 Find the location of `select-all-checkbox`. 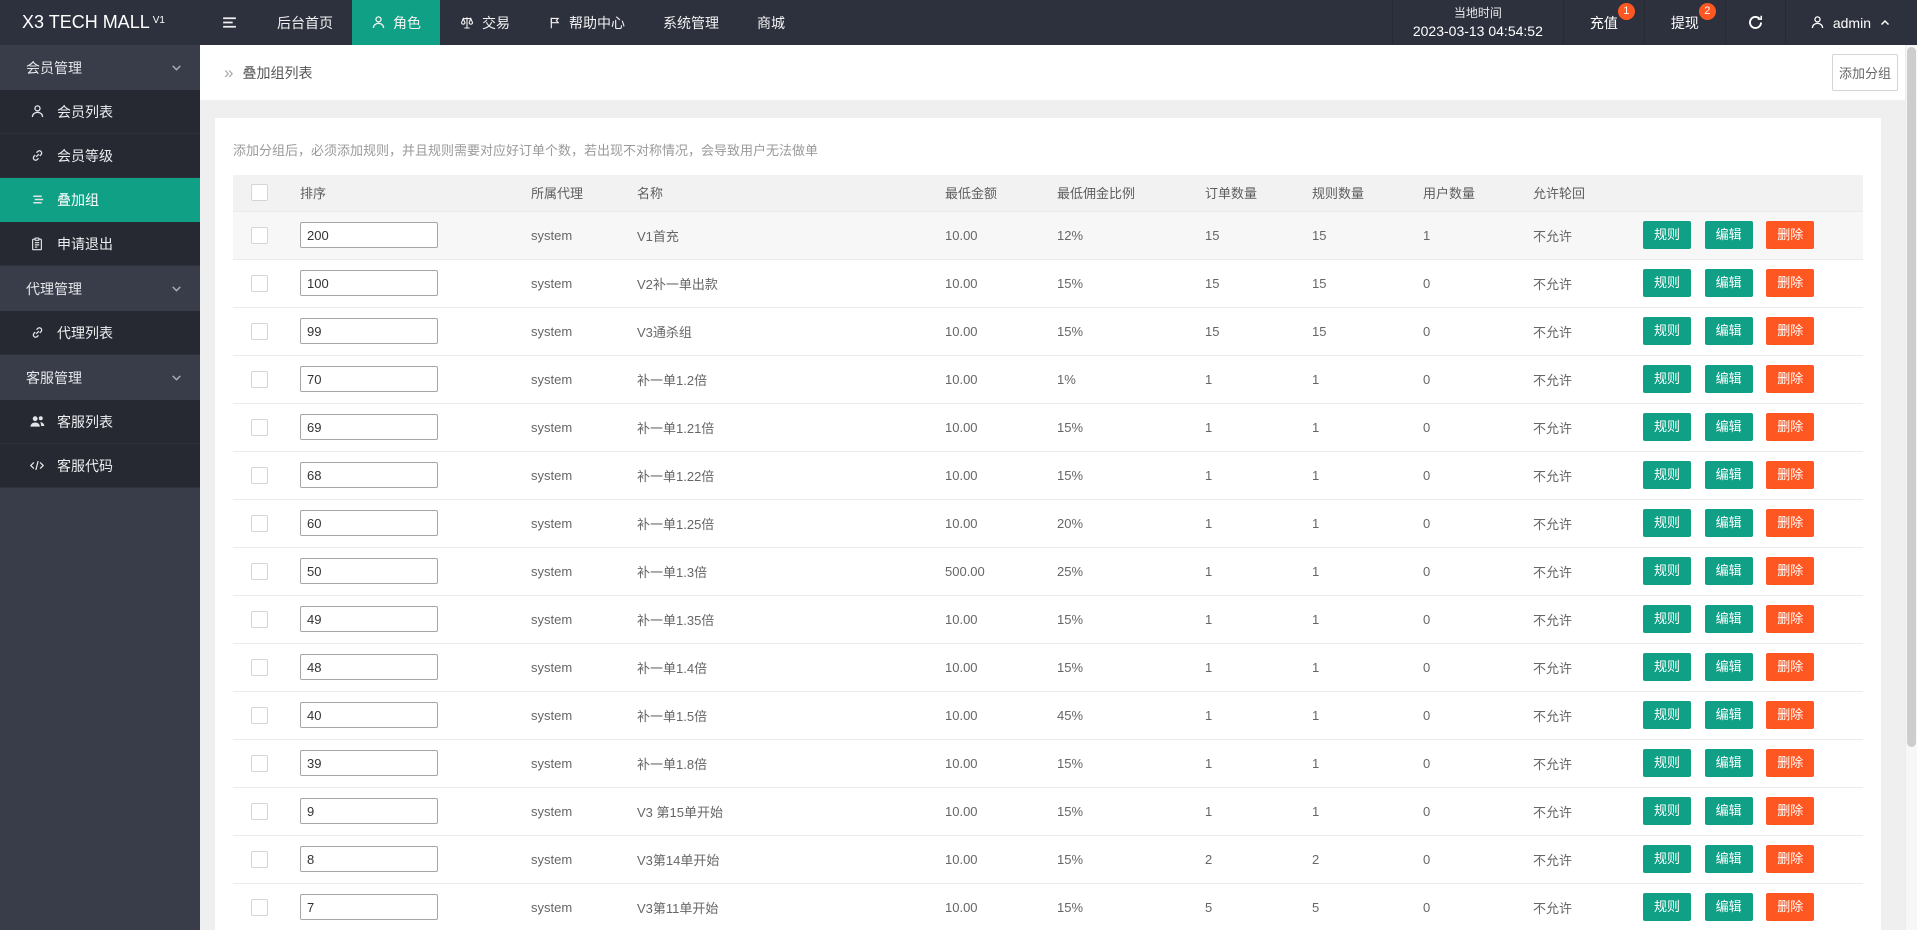

select-all-checkbox is located at coordinates (259, 193).